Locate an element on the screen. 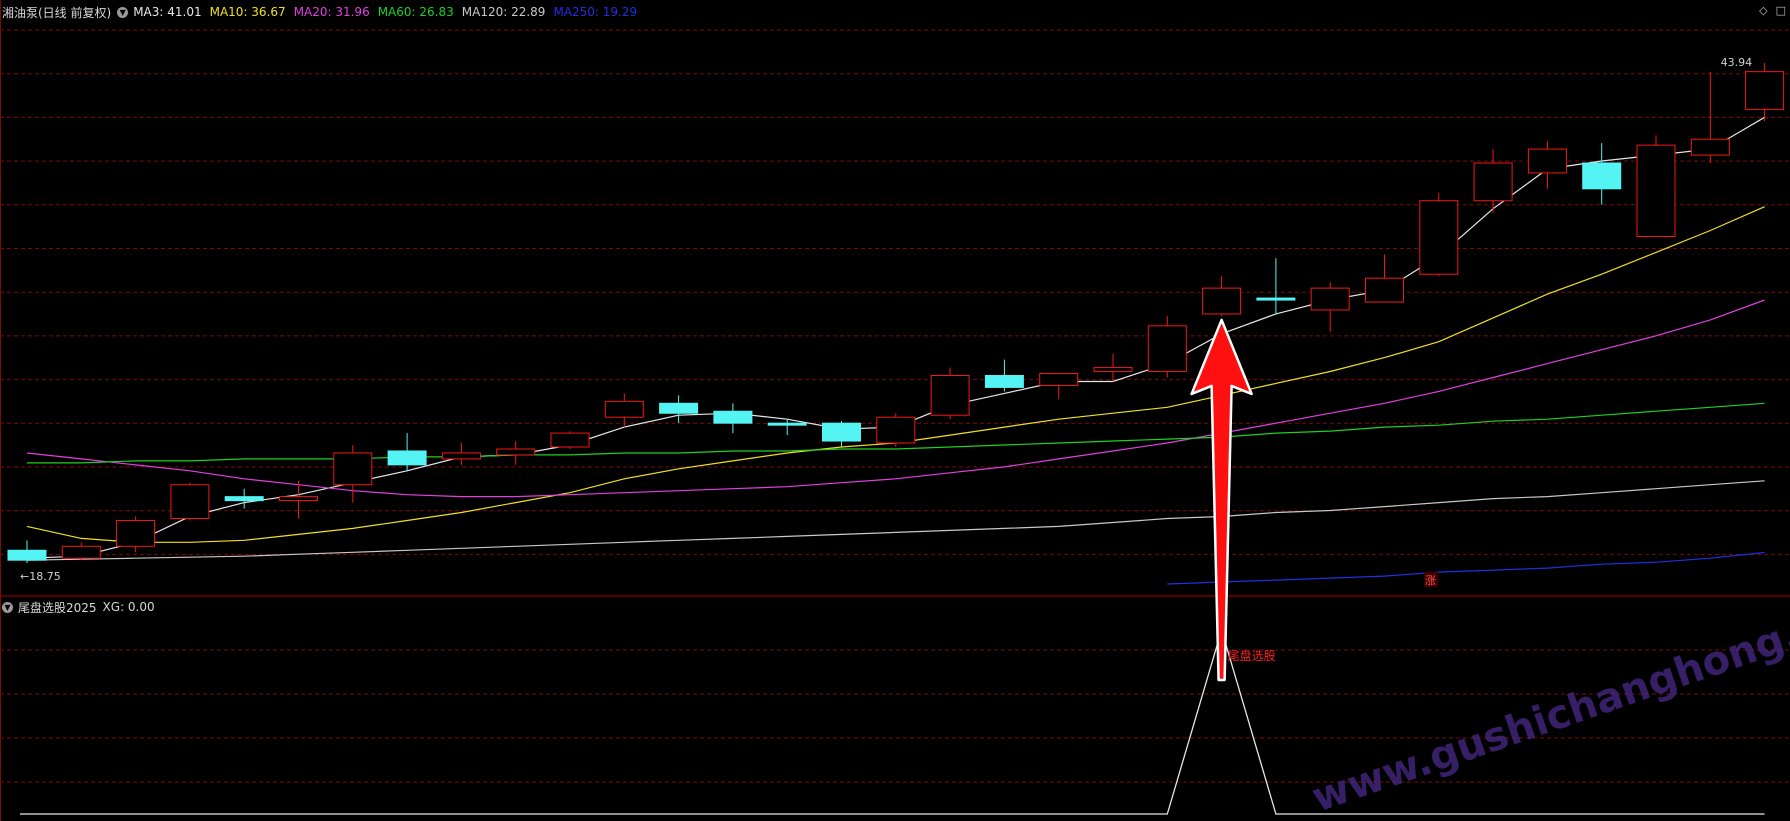  ma-legend-ma60: MA60: 26.83 is located at coordinates (415, 12).